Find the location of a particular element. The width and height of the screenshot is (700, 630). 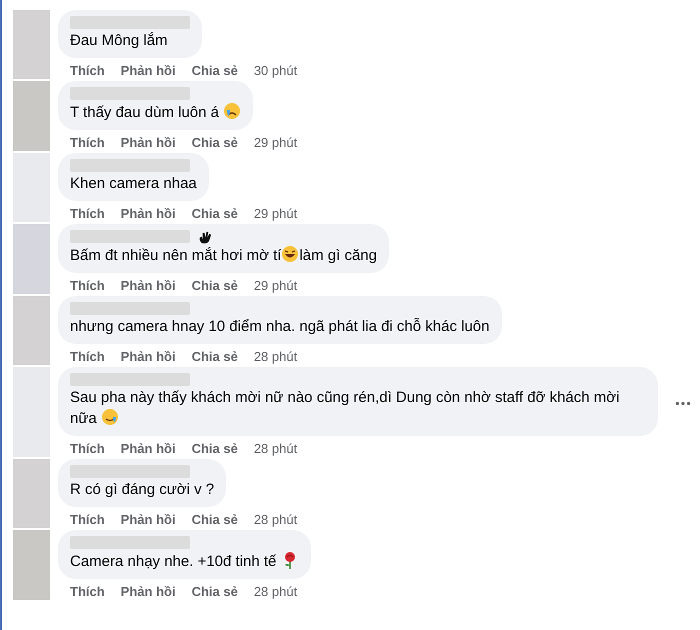

sad-face-icon is located at coordinates (232, 111).